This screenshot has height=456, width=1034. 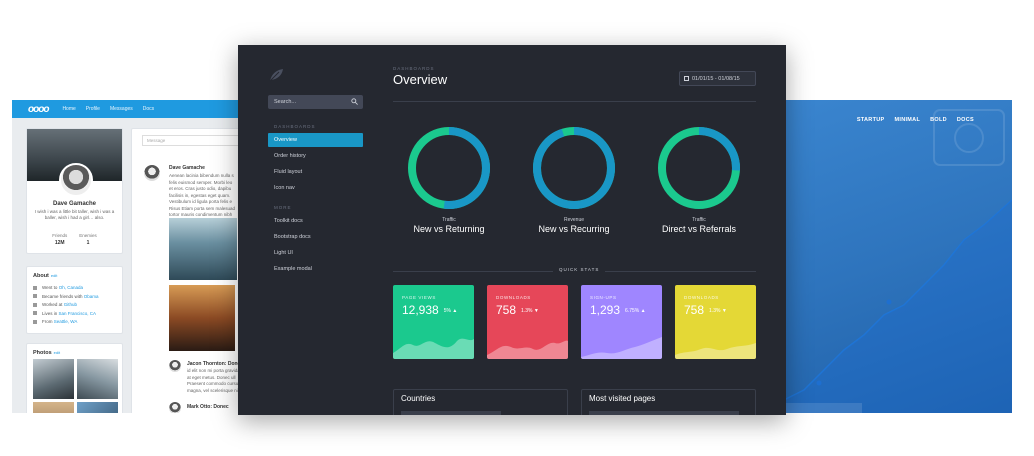 I want to click on stat-card-downloads-2: DOWNLOADS 758 1.3% ▼, so click(x=715, y=322).